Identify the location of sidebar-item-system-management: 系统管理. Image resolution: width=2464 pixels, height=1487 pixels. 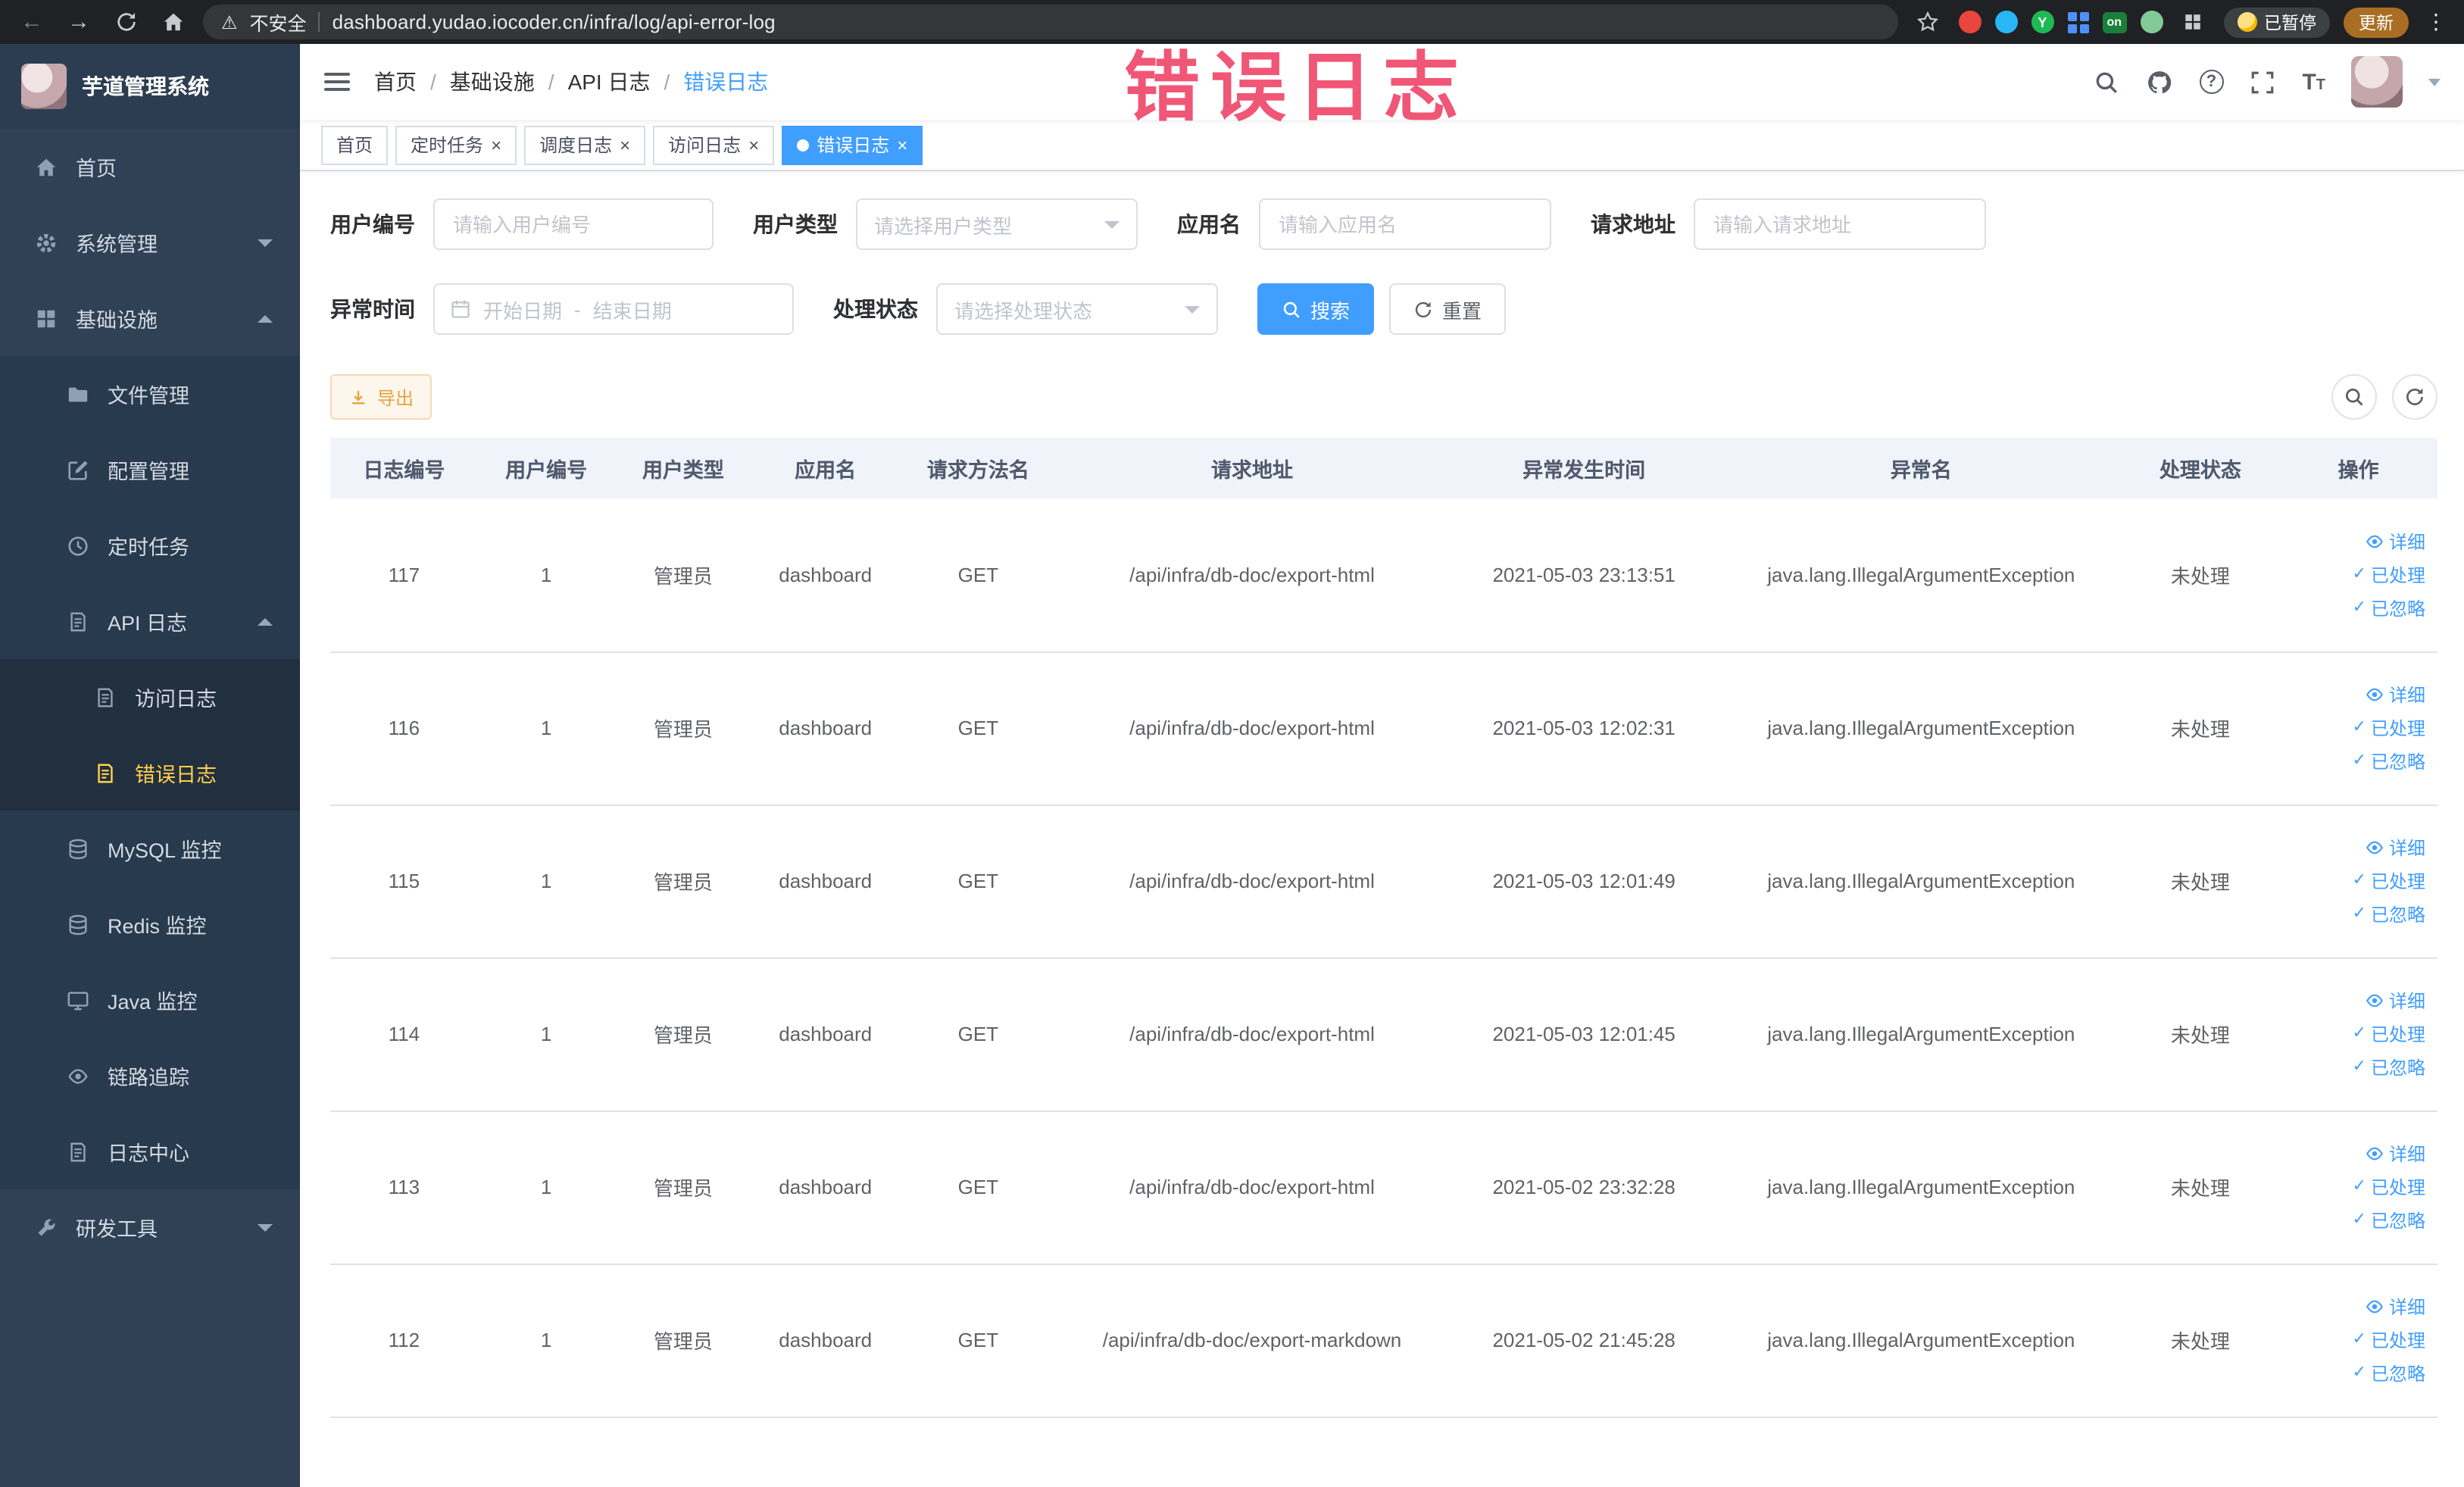
(150, 242).